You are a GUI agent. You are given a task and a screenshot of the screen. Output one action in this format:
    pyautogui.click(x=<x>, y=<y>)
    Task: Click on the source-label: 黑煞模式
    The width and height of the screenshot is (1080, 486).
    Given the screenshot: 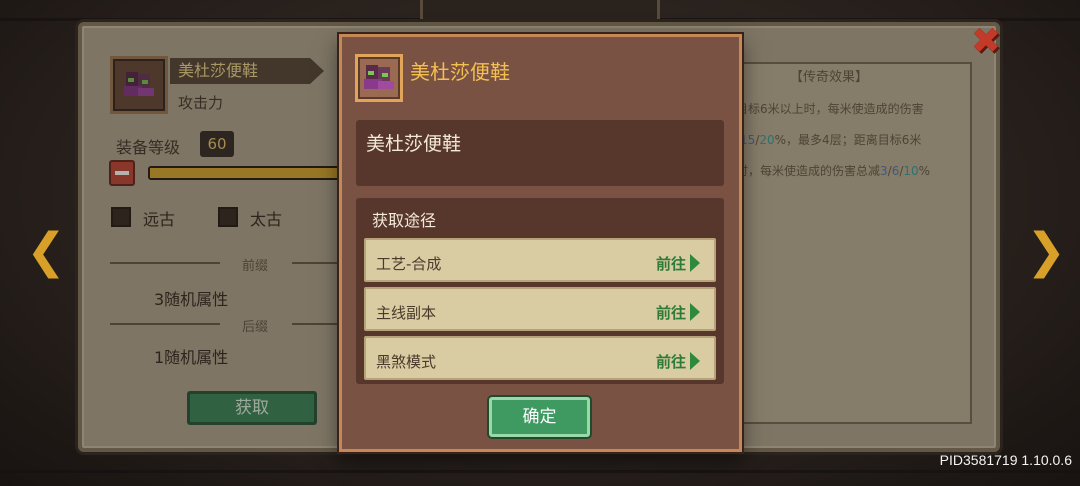 What is the action you would take?
    pyautogui.click(x=406, y=362)
    